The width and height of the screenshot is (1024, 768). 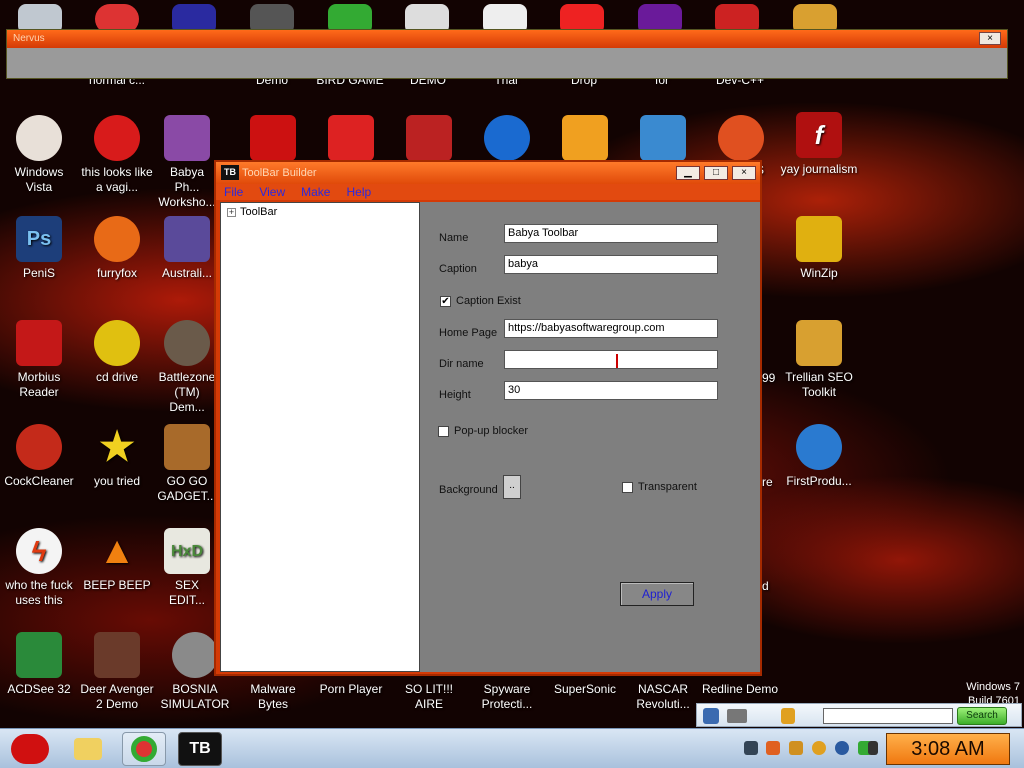 What do you see at coordinates (39, 248) in the screenshot?
I see `desktop-icon: Ps PeniS` at bounding box center [39, 248].